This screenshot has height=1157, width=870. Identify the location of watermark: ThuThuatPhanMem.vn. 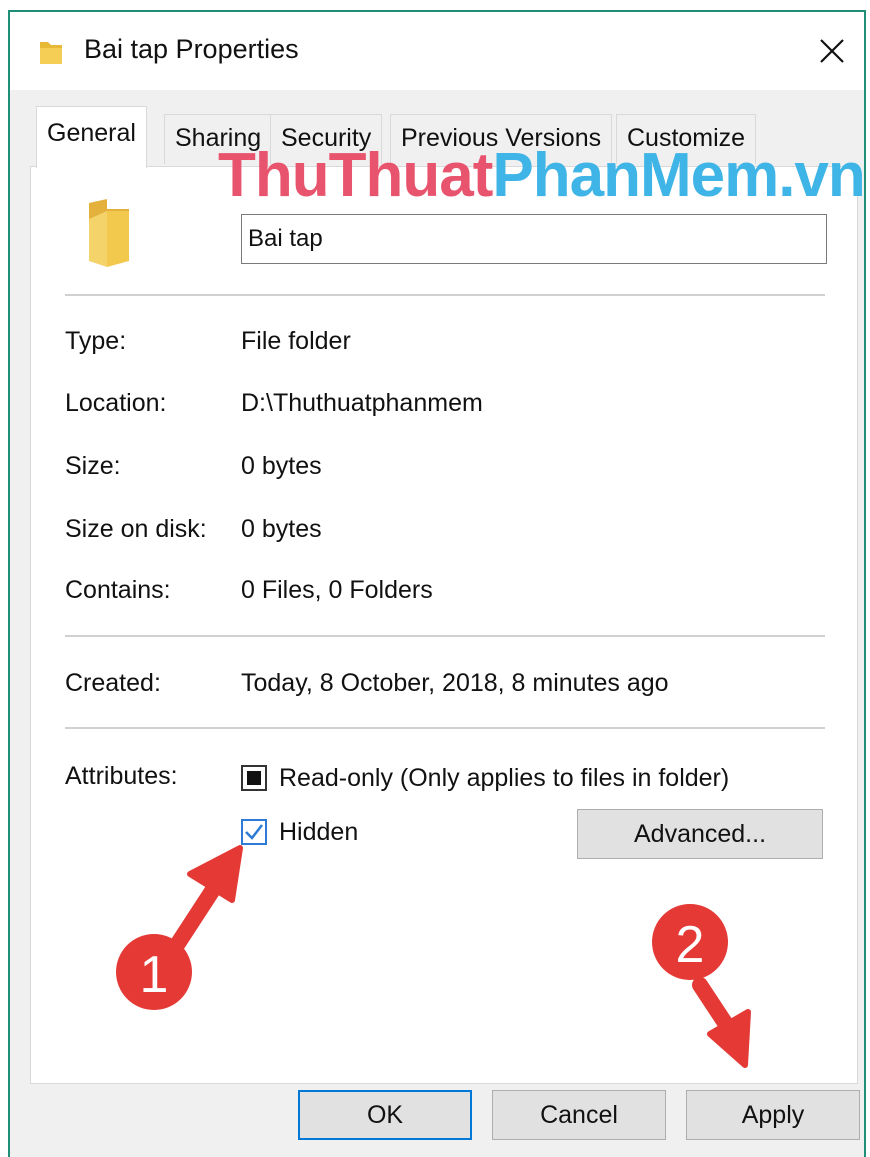
(542, 175).